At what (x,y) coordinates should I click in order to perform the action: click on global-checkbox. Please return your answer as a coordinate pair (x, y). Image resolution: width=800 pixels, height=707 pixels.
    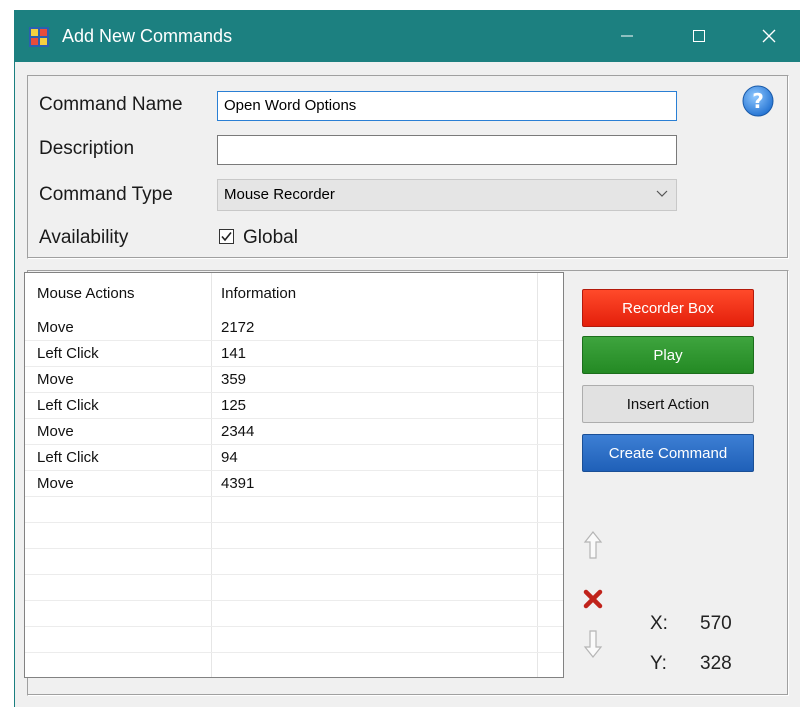
    Looking at the image, I should click on (226, 236).